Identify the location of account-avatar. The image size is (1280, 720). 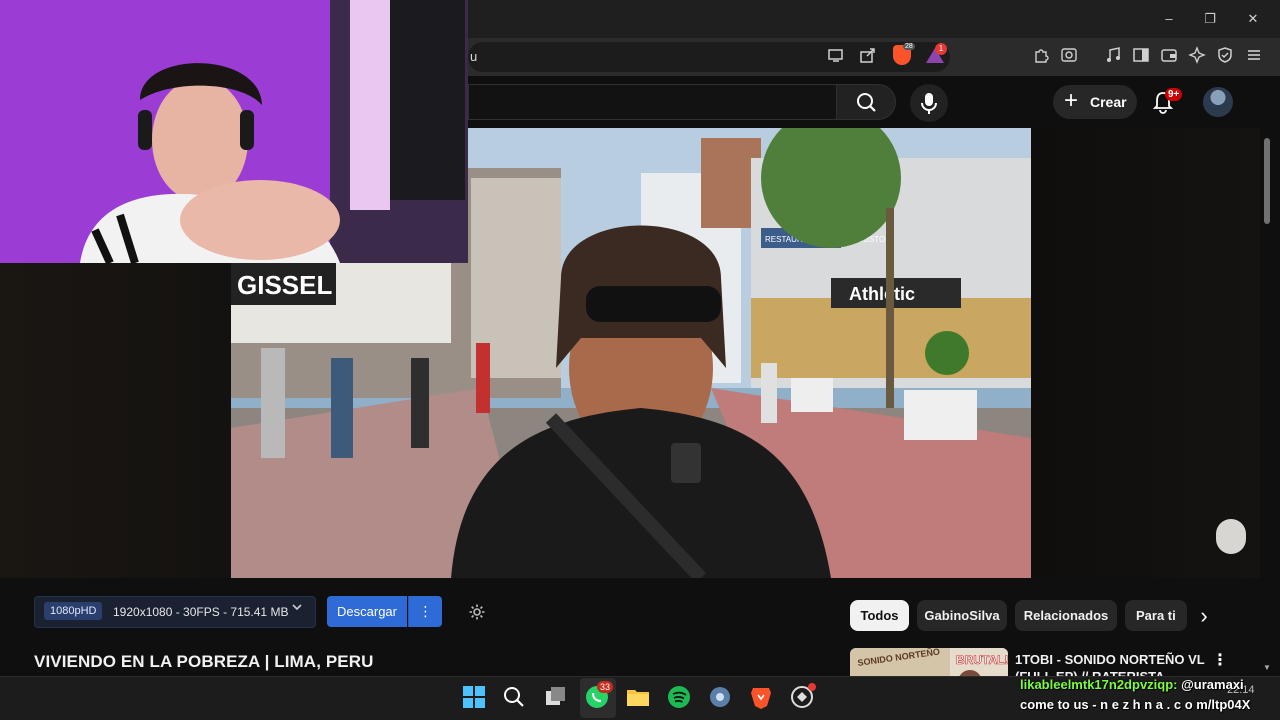
(1218, 102).